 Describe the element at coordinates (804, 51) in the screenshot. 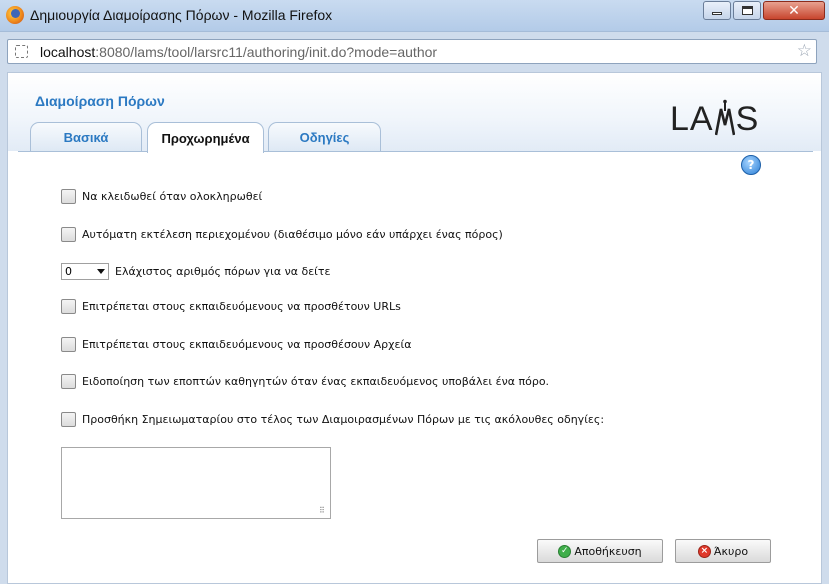

I see `bookmark-star-icon: ☆` at that location.